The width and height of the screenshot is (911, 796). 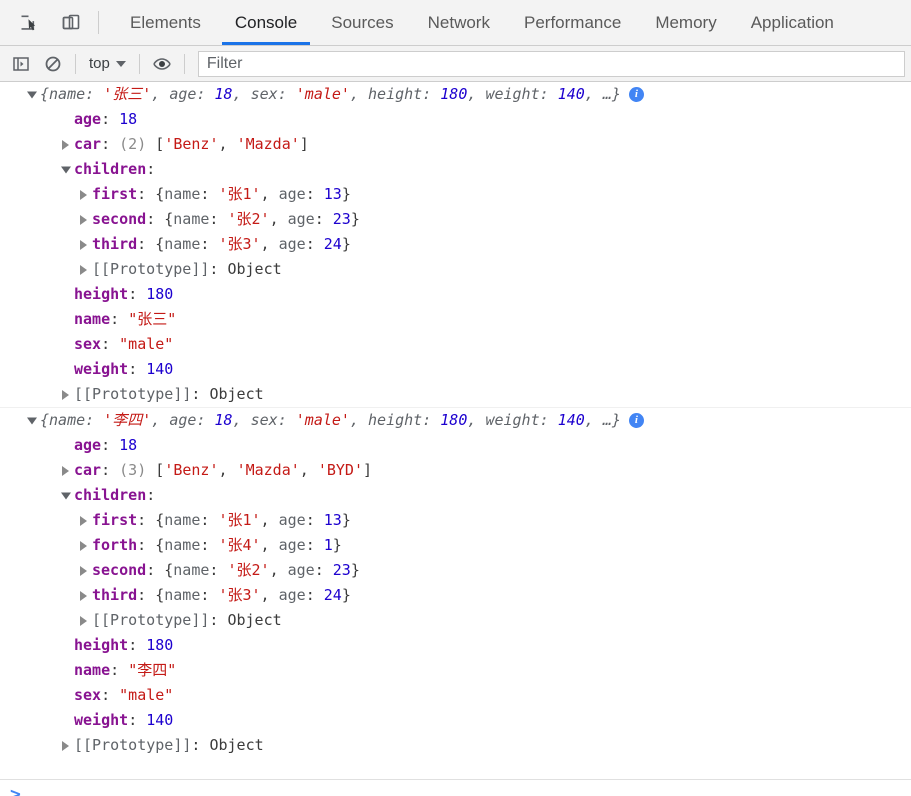 I want to click on property-value: 18, so click(x=128, y=445).